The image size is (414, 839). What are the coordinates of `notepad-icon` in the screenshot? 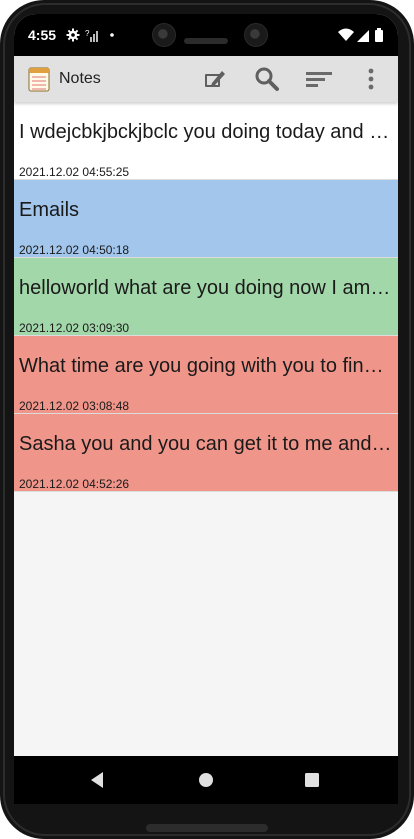 It's located at (39, 79).